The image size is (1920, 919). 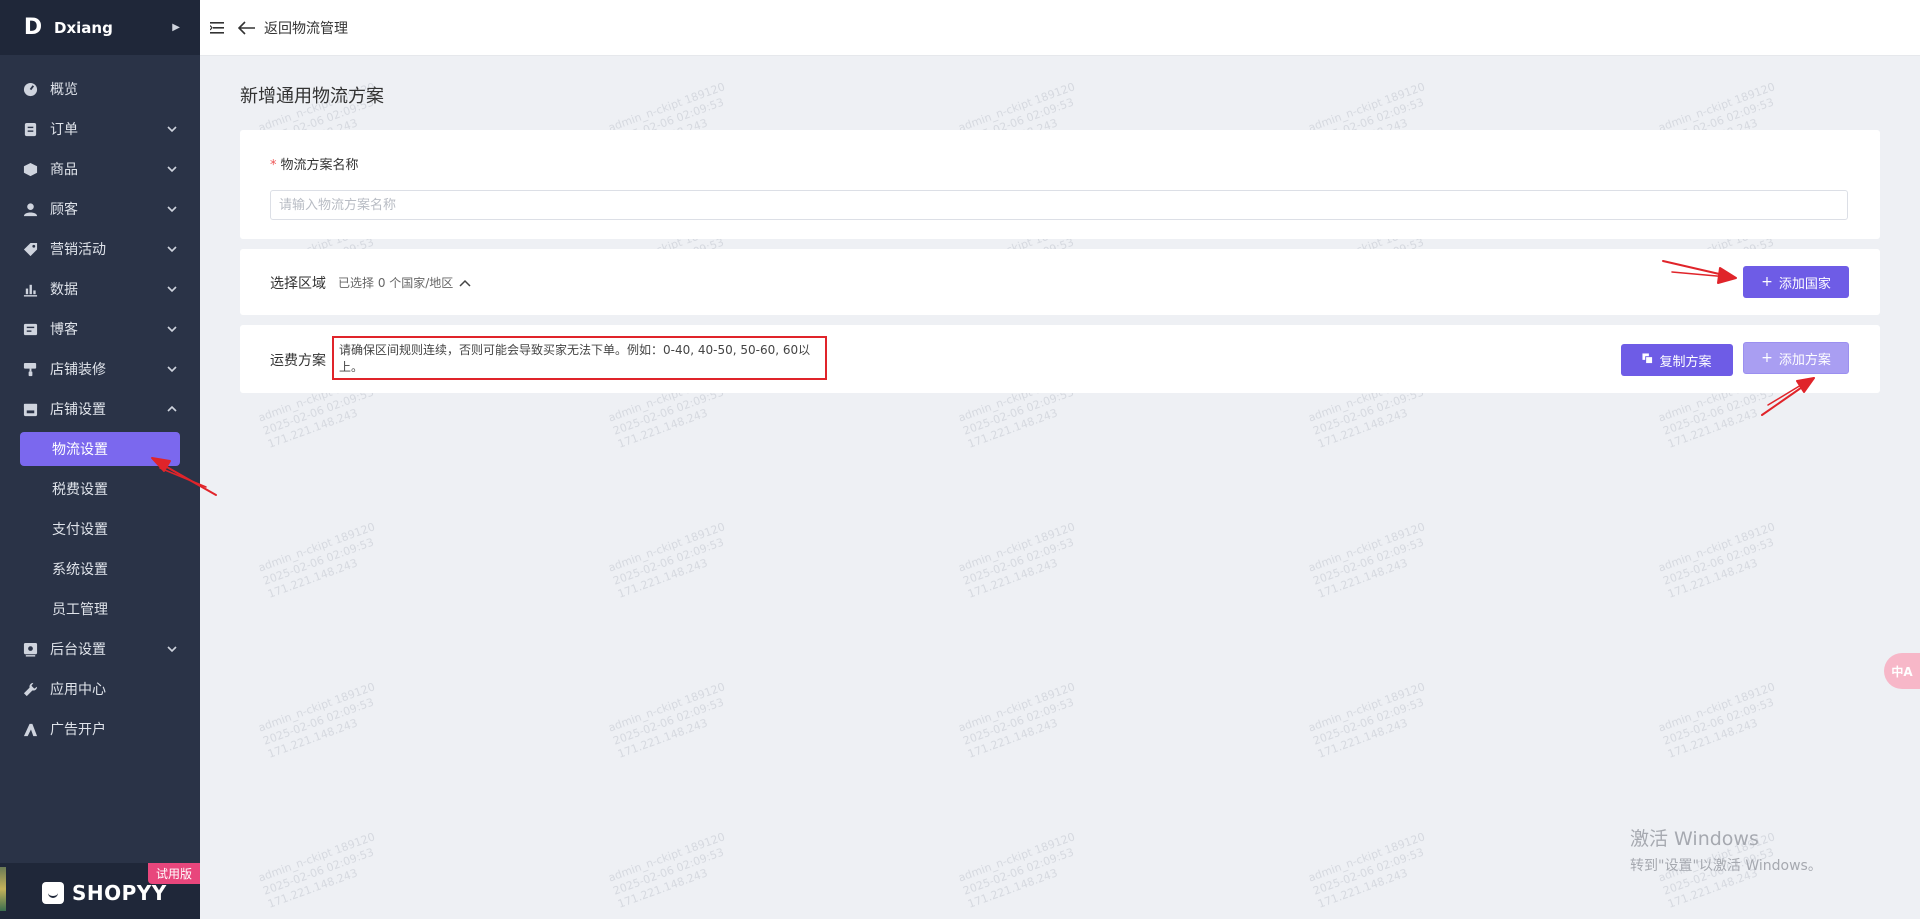 What do you see at coordinates (64, 90) in the screenshot?
I see `sidebar-item-label: 概览` at bounding box center [64, 90].